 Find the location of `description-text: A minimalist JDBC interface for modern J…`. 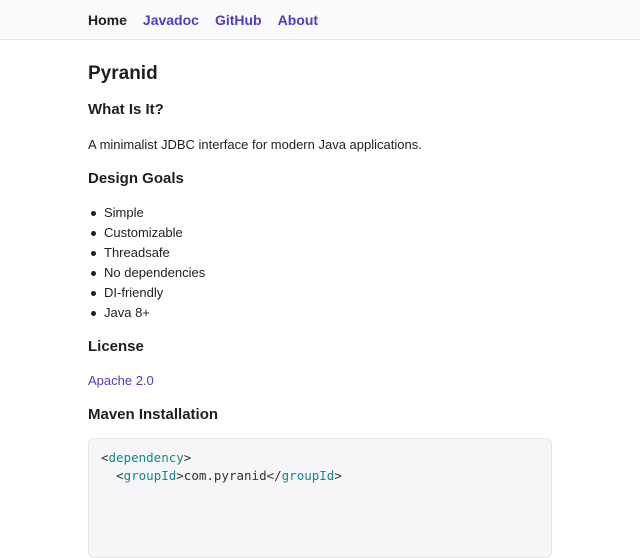

description-text: A minimalist JDBC interface for modern J… is located at coordinates (255, 144).